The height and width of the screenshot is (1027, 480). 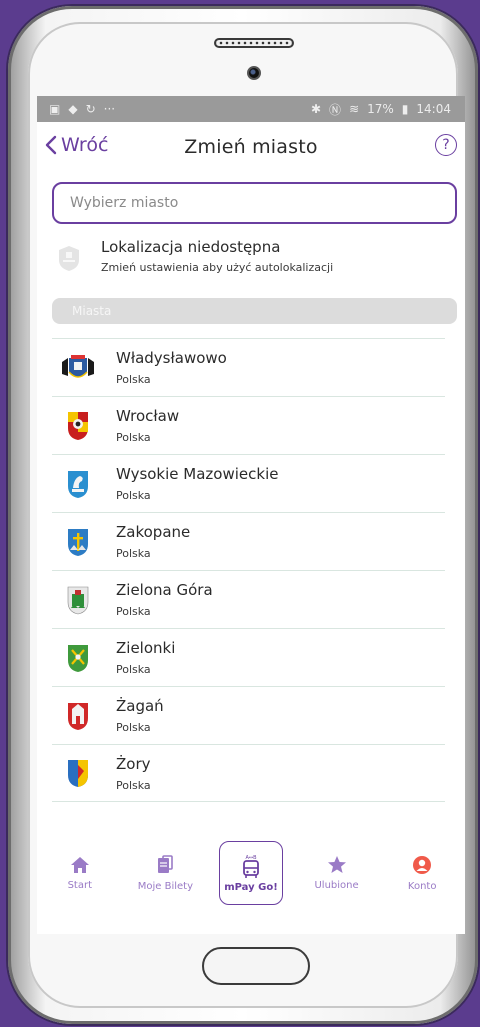 I want to click on bus-icon: A↔B, so click(x=251, y=866).